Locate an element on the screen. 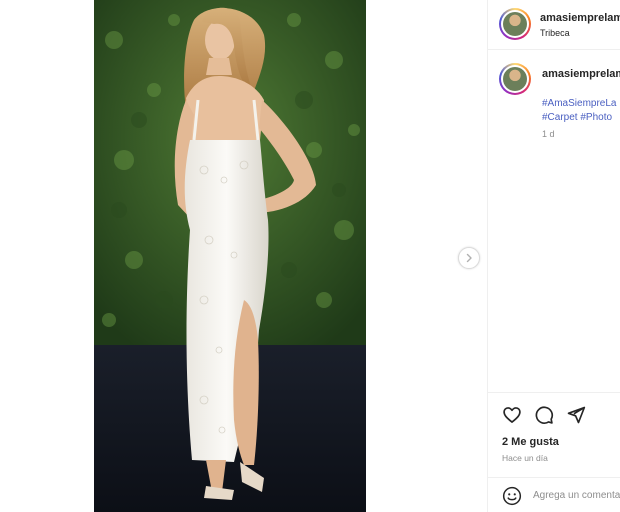  share-button is located at coordinates (576, 415).